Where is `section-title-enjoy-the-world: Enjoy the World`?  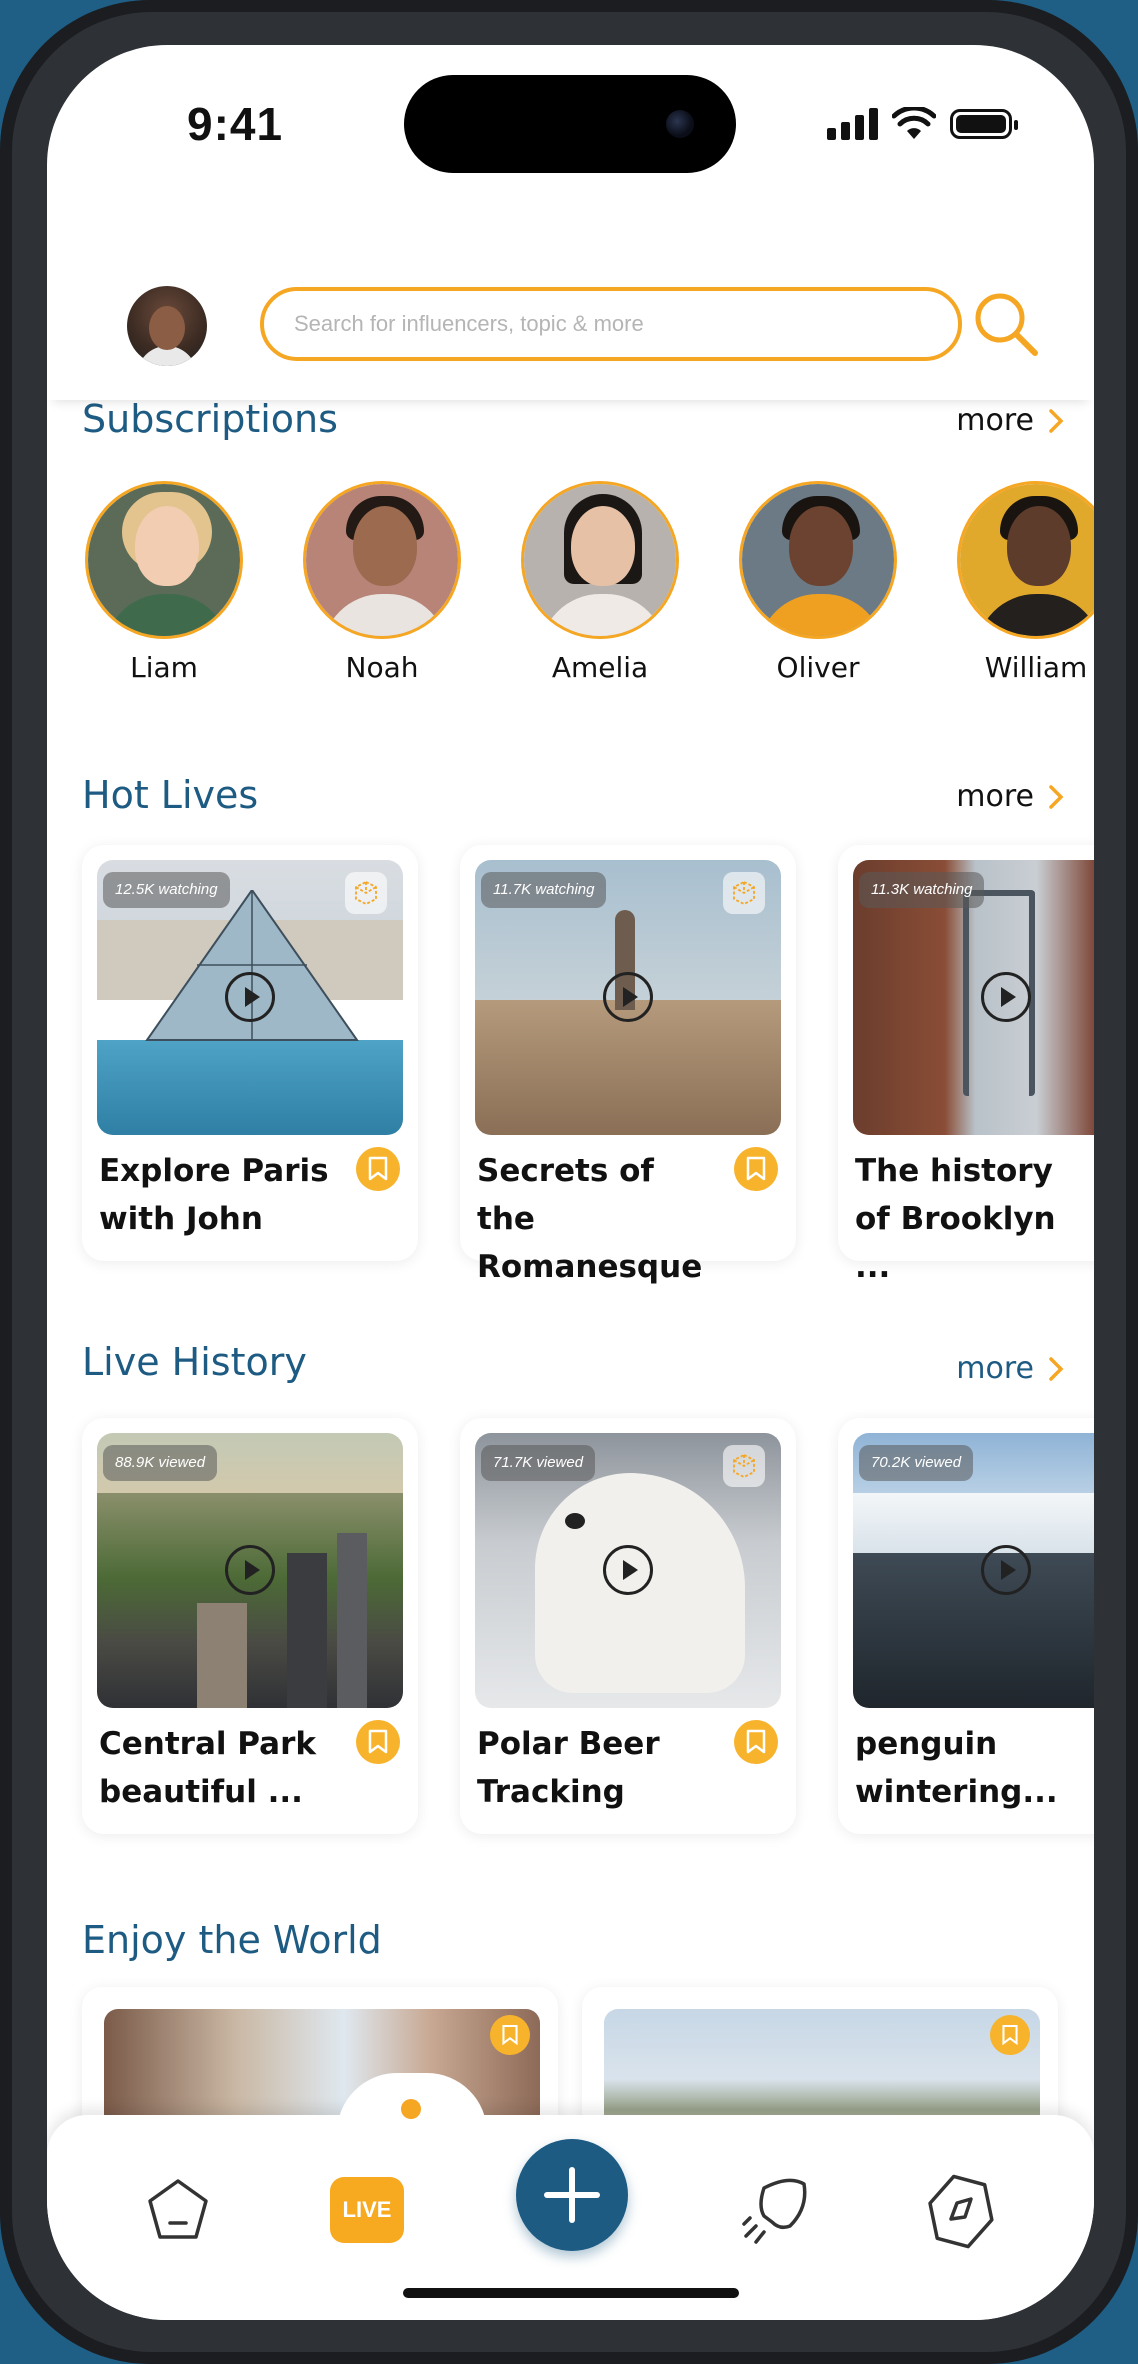 section-title-enjoy-the-world: Enjoy the World is located at coordinates (232, 1940).